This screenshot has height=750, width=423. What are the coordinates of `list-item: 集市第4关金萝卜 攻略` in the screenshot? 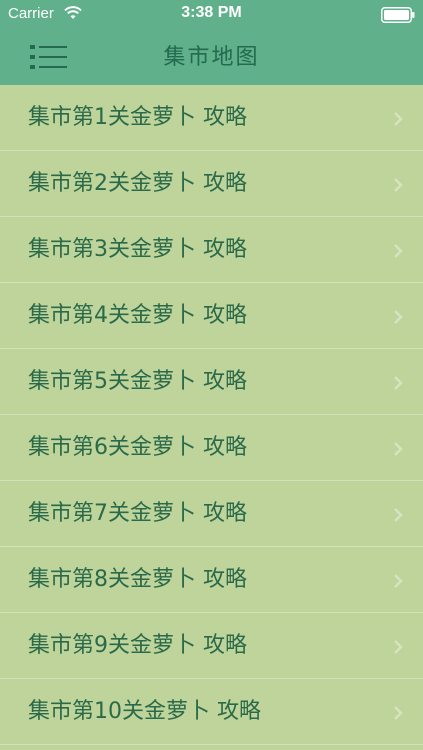 It's located at (211, 316).